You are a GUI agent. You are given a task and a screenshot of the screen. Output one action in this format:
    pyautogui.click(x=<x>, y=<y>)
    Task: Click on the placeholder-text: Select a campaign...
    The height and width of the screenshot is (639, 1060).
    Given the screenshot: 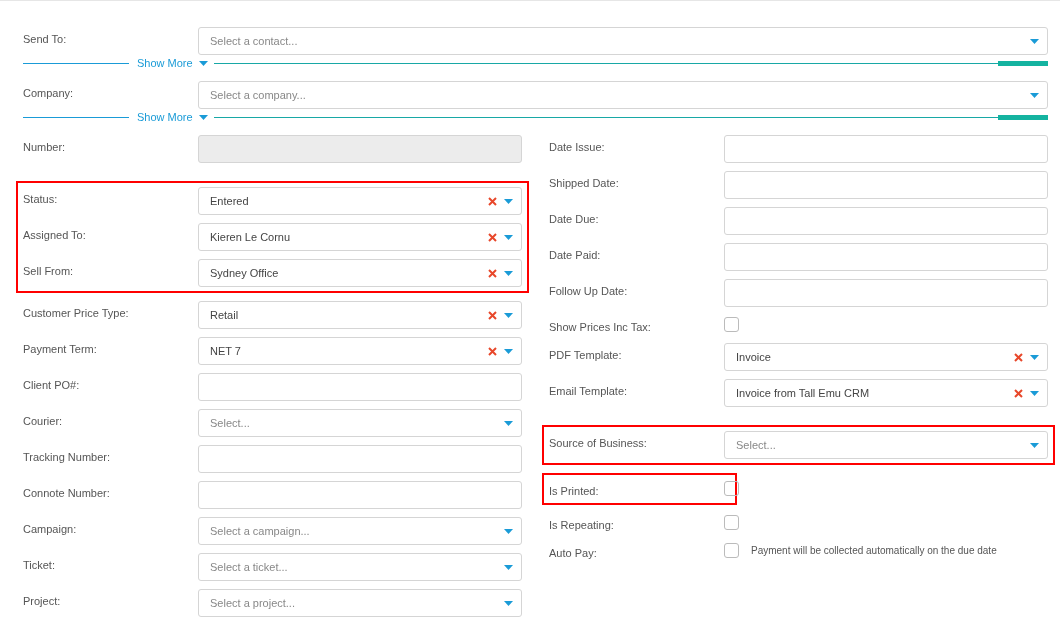 What is the action you would take?
    pyautogui.click(x=260, y=531)
    